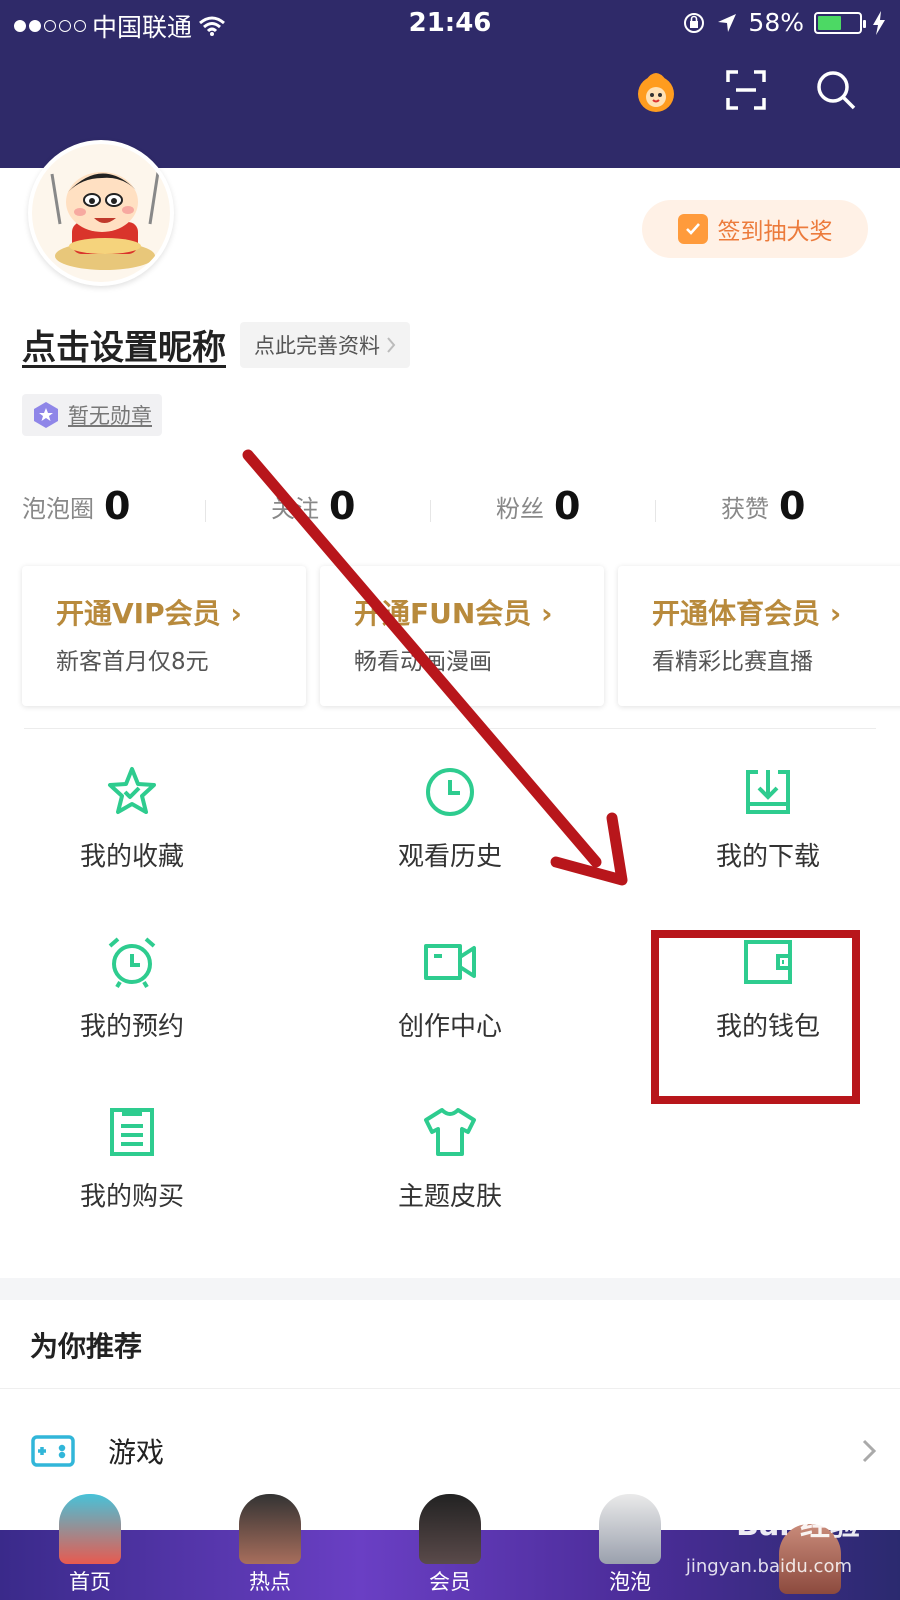  What do you see at coordinates (124, 344) in the screenshot?
I see `nickname-link: 点击设置昵称` at bounding box center [124, 344].